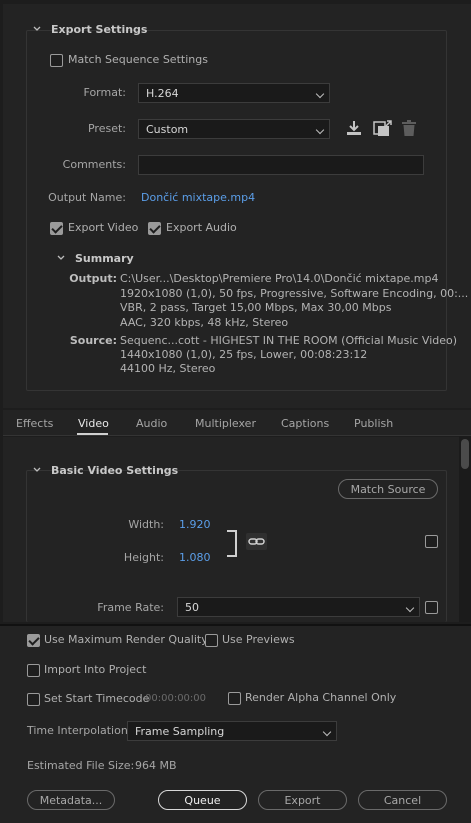  Describe the element at coordinates (232, 543) in the screenshot. I see `link-bracket` at that location.